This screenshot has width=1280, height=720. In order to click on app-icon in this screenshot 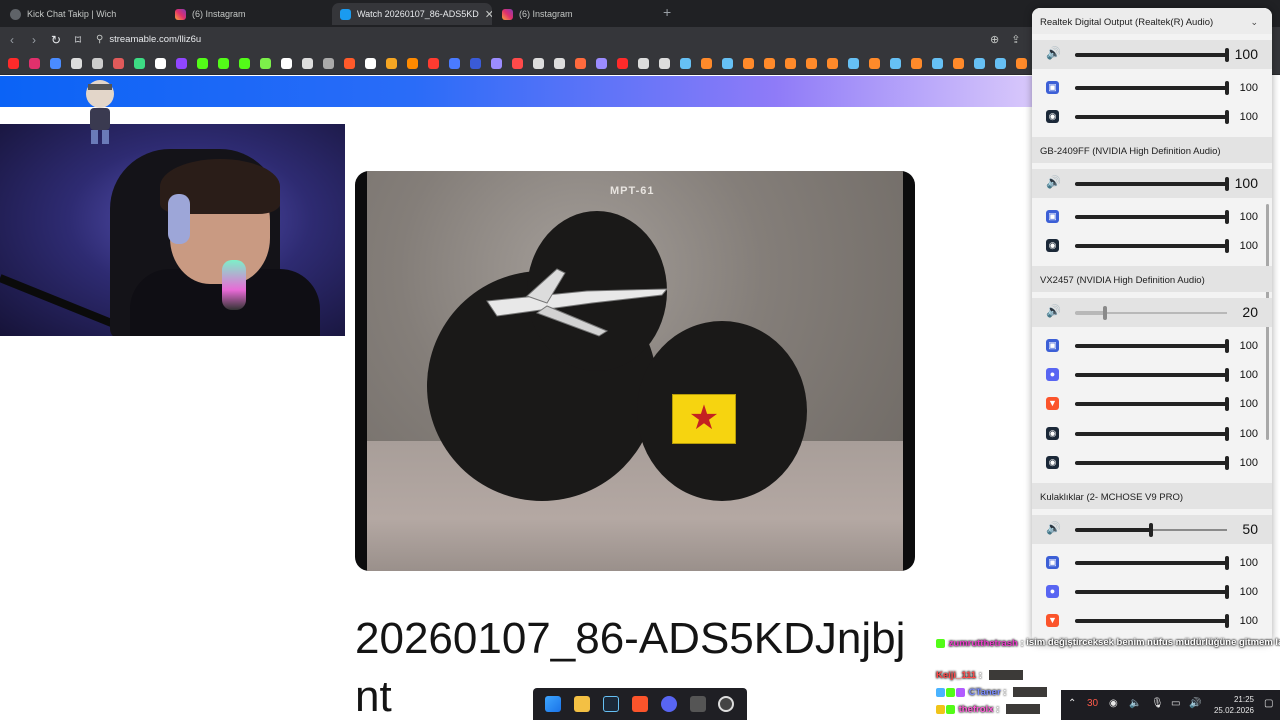, I will do `click(697, 704)`.